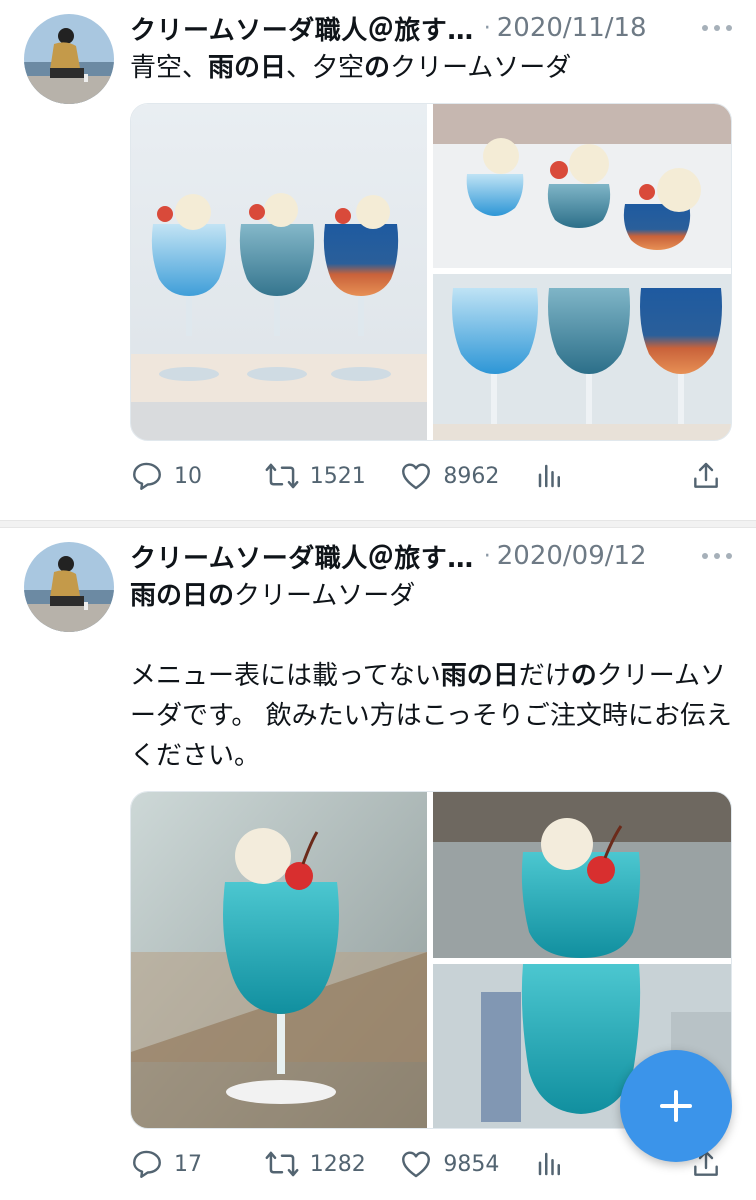 The height and width of the screenshot is (1200, 756). What do you see at coordinates (471, 1164) in the screenshot?
I see `like-count: 9854` at bounding box center [471, 1164].